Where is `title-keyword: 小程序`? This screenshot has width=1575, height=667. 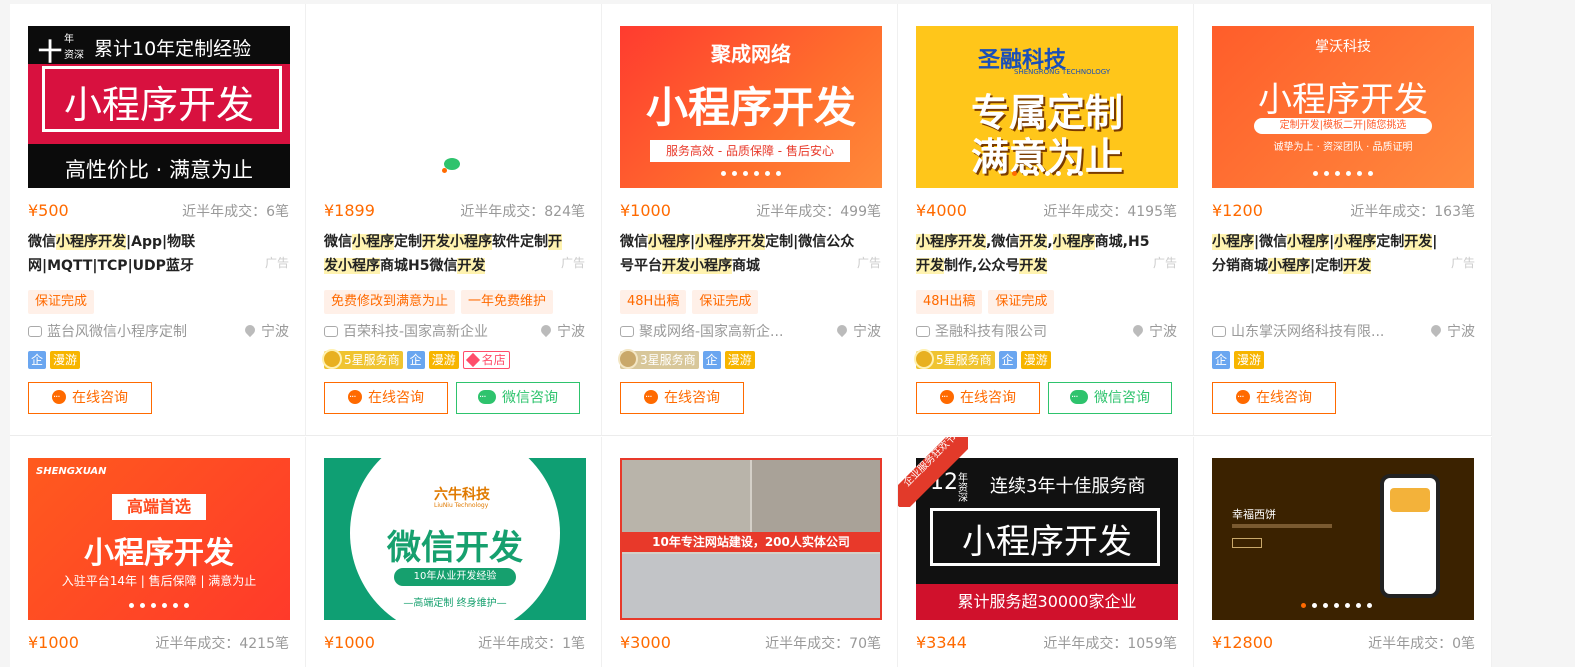
title-keyword: 小程序 is located at coordinates (1308, 242).